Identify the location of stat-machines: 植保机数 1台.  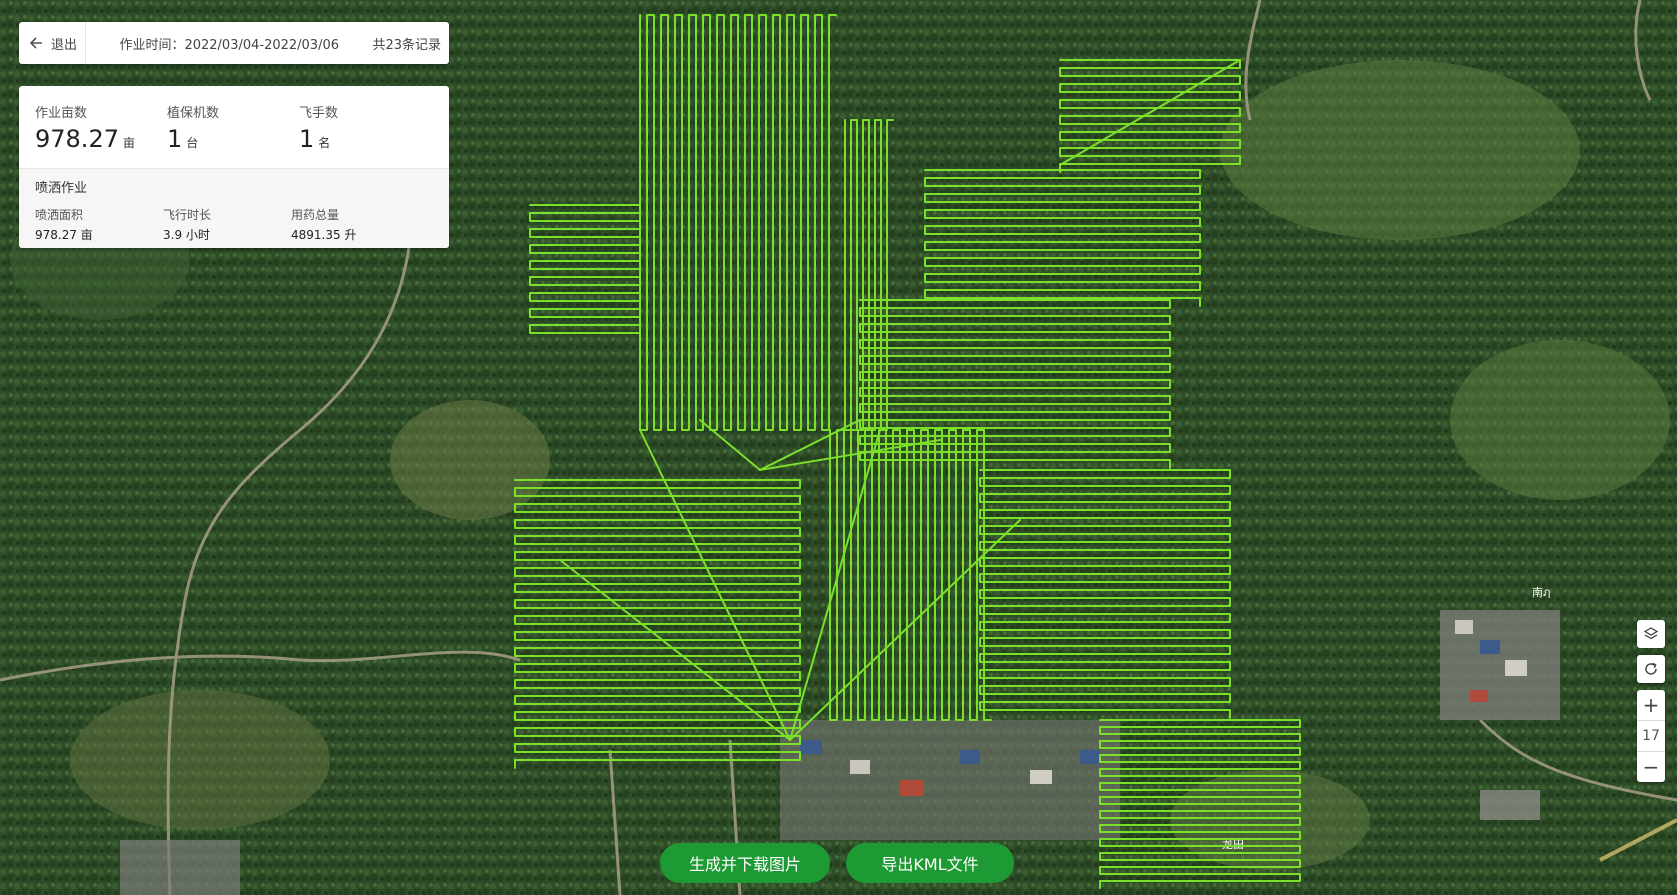
(233, 127).